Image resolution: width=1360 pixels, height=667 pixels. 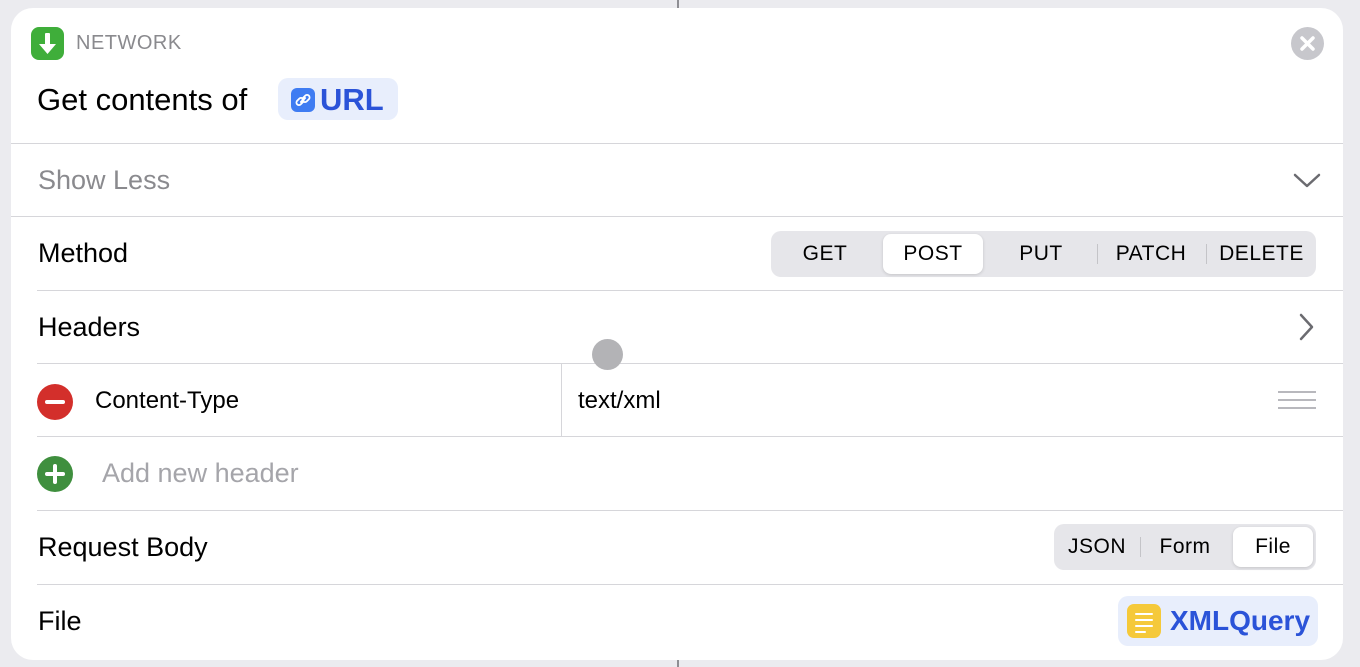 What do you see at coordinates (1144, 621) in the screenshot?
I see `document-icon` at bounding box center [1144, 621].